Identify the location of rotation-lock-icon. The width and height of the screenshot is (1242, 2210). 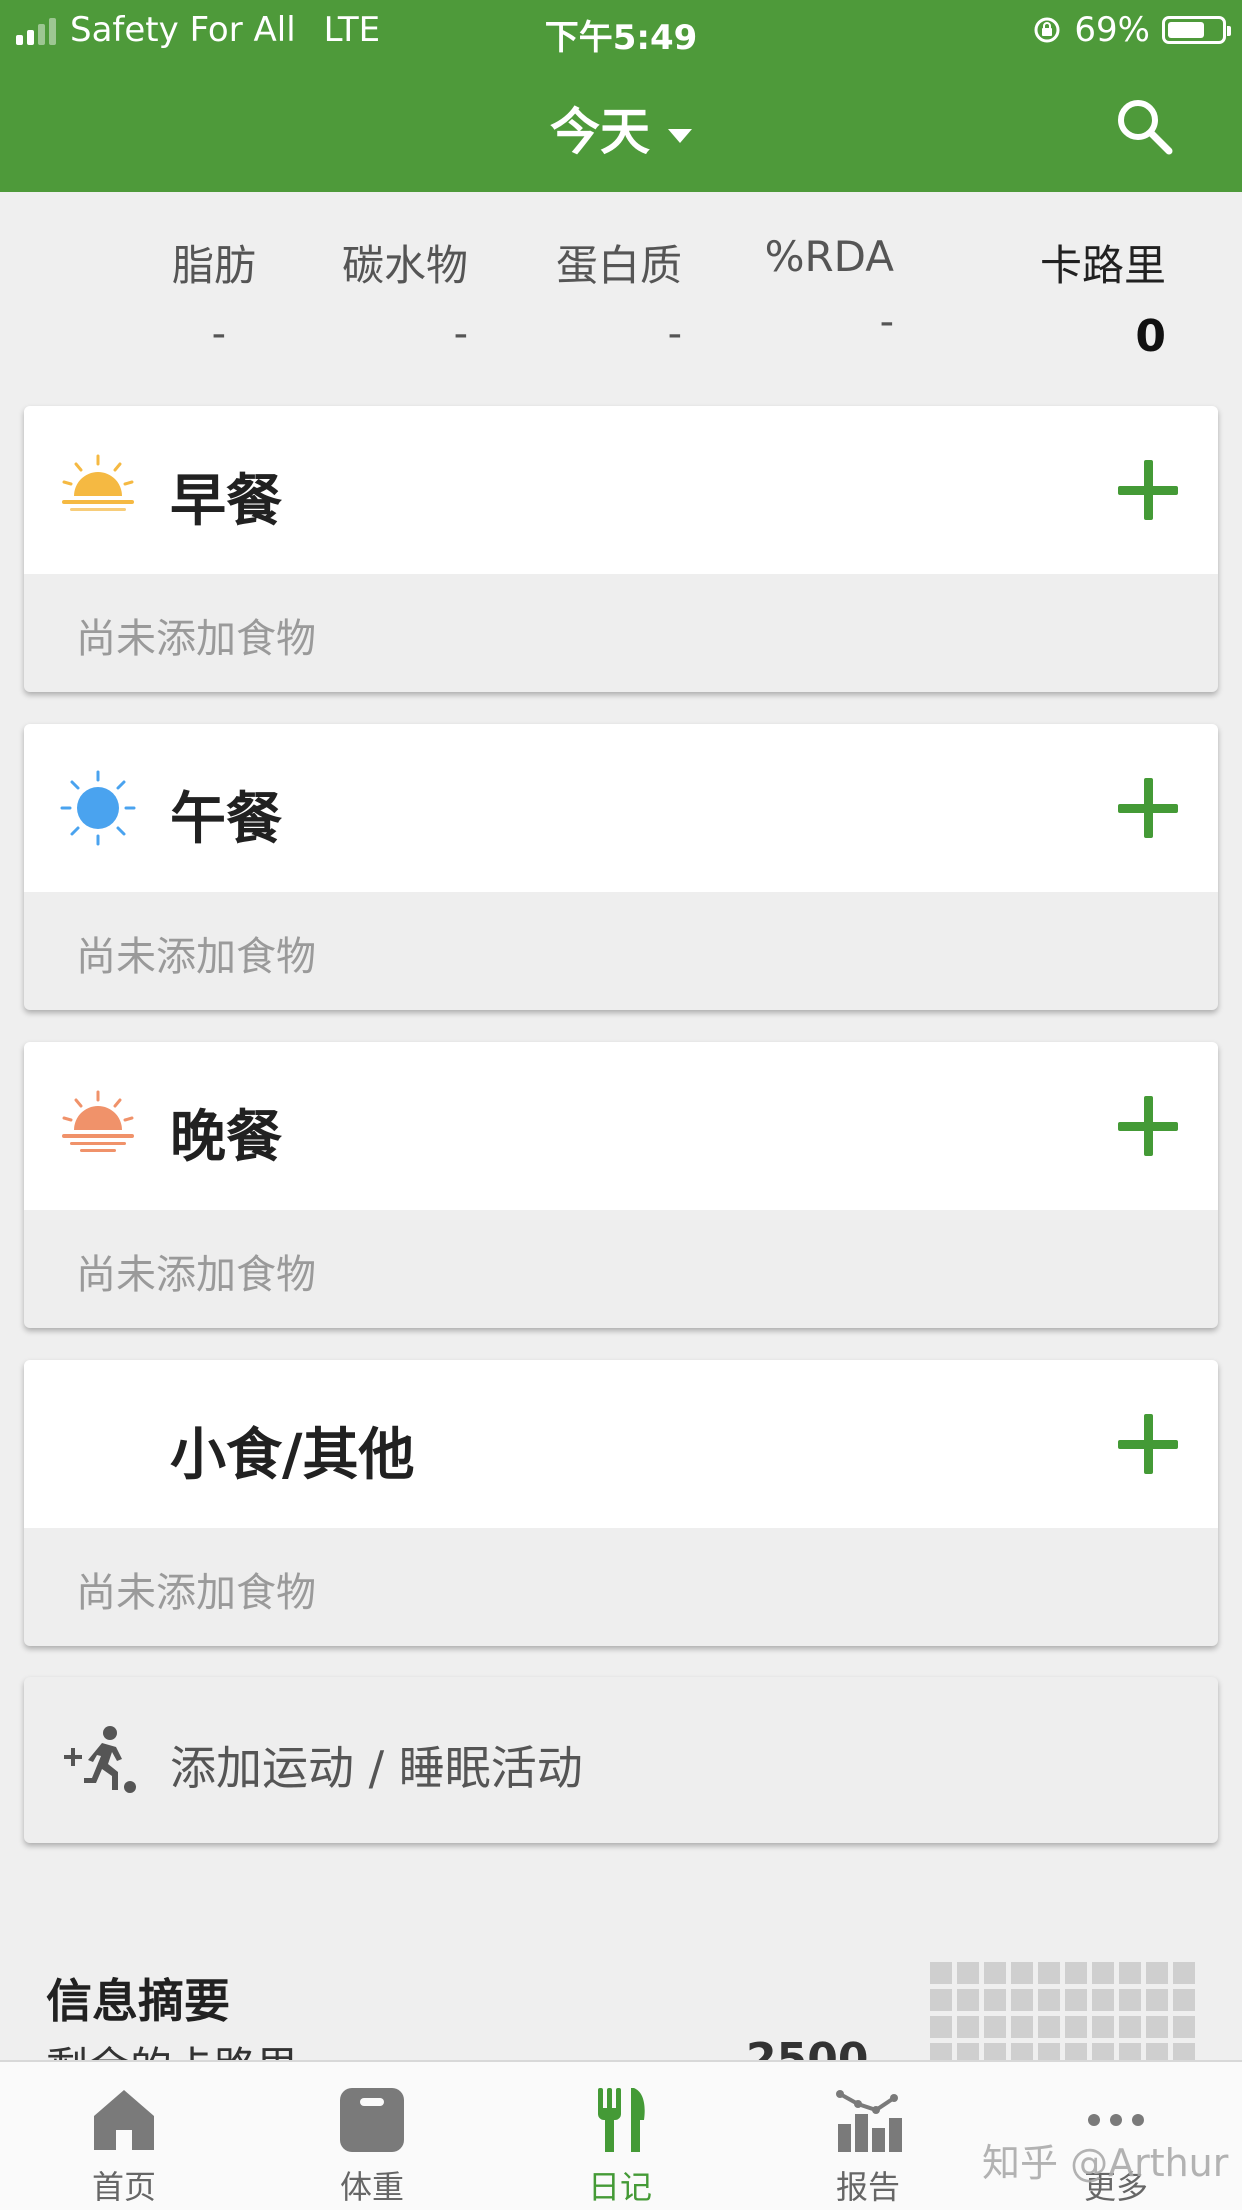
(1047, 30).